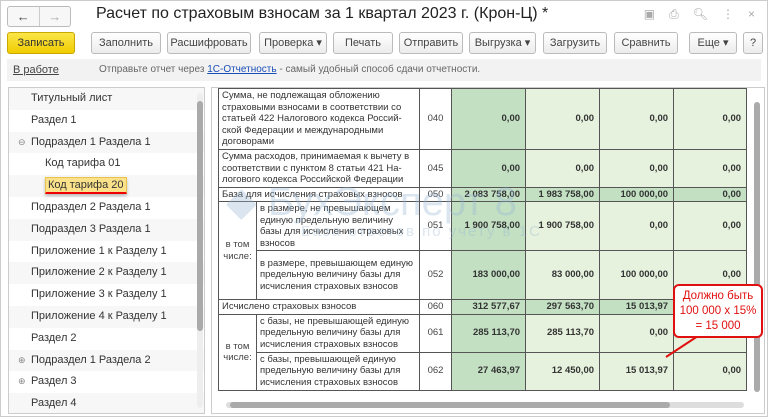  I want to click on callout-line: 100 000 х 15%, so click(718, 311).